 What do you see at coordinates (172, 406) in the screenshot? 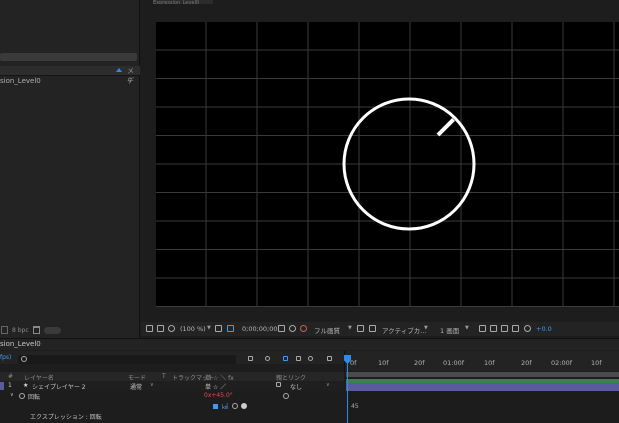
I see `expression-controls-row: ㎢` at bounding box center [172, 406].